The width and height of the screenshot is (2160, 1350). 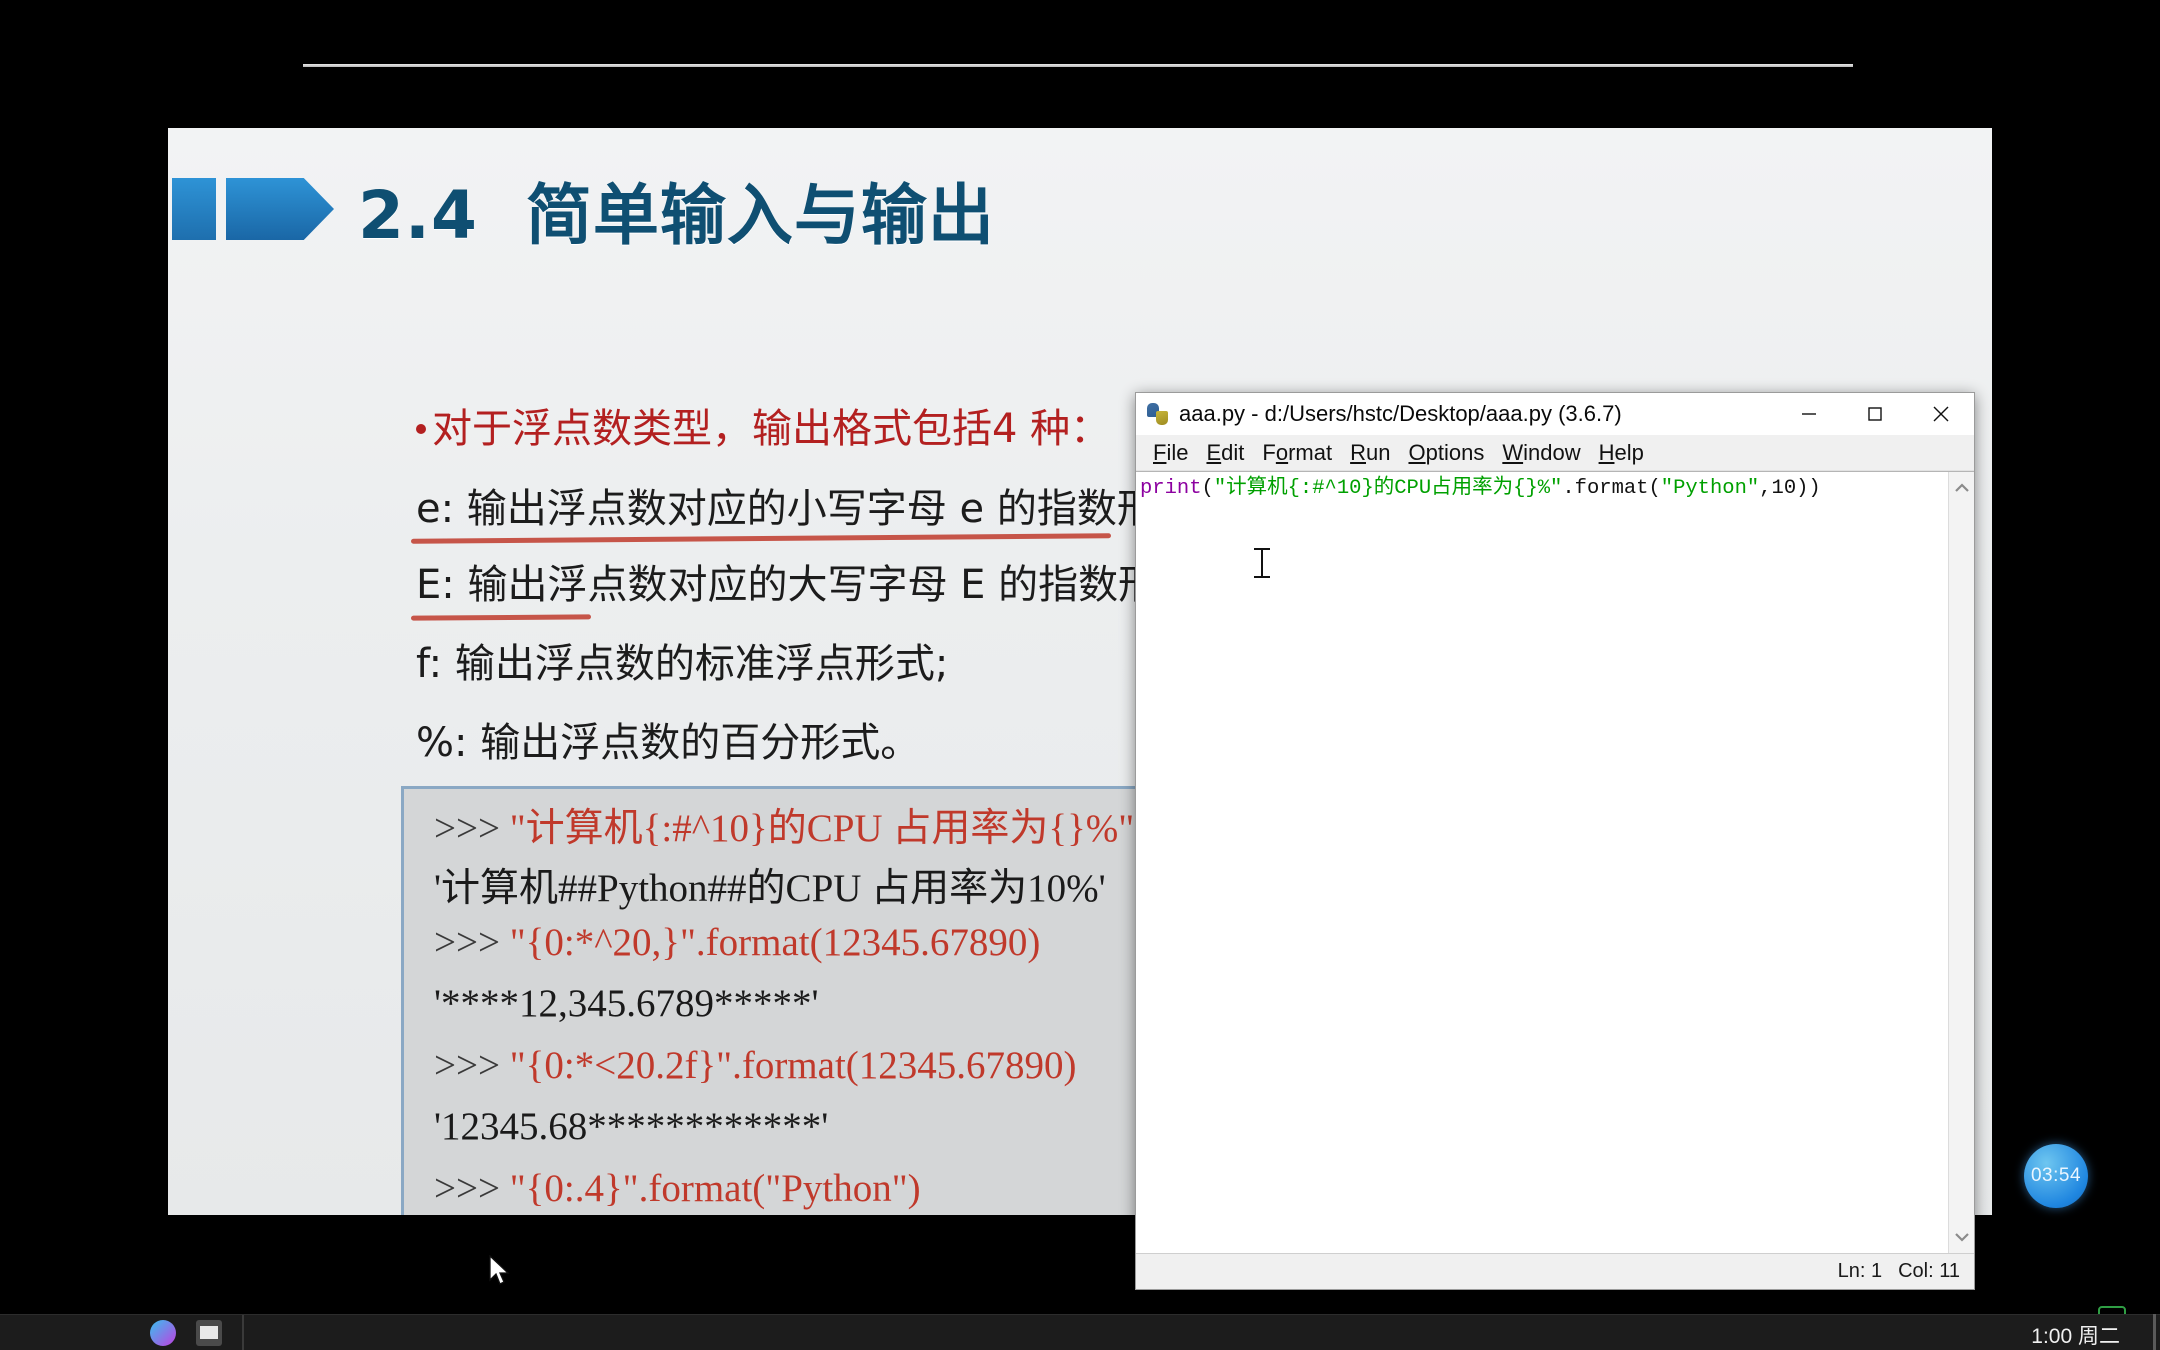 I want to click on taskbar-icons, so click(x=186, y=1332).